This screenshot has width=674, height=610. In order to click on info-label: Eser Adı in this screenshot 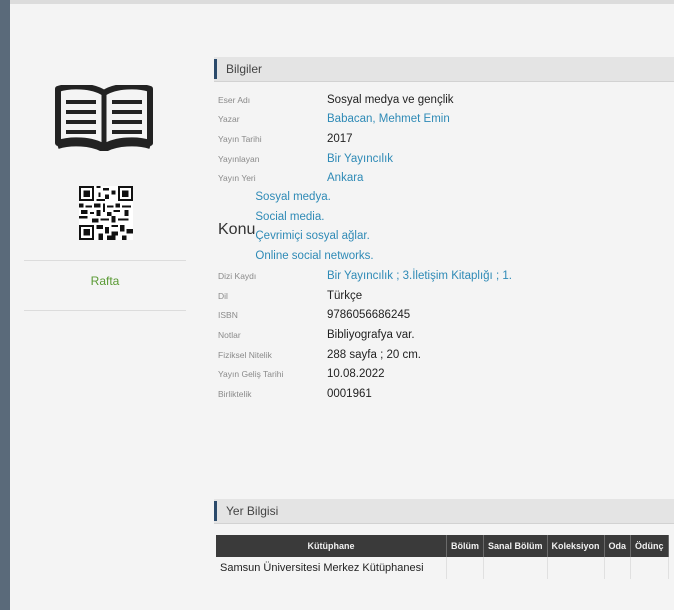, I will do `click(234, 99)`.